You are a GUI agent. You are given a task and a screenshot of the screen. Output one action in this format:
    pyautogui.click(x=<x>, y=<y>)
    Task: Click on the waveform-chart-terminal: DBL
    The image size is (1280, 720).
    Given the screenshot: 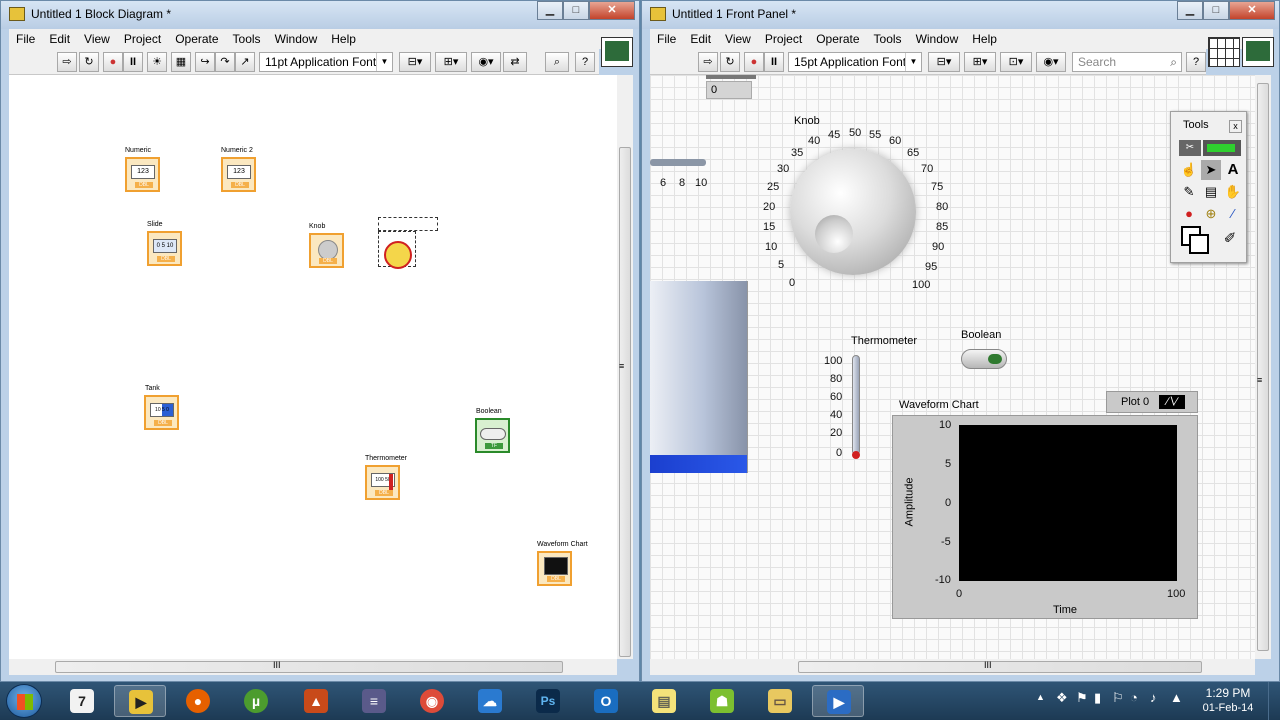 What is the action you would take?
    pyautogui.click(x=554, y=568)
    